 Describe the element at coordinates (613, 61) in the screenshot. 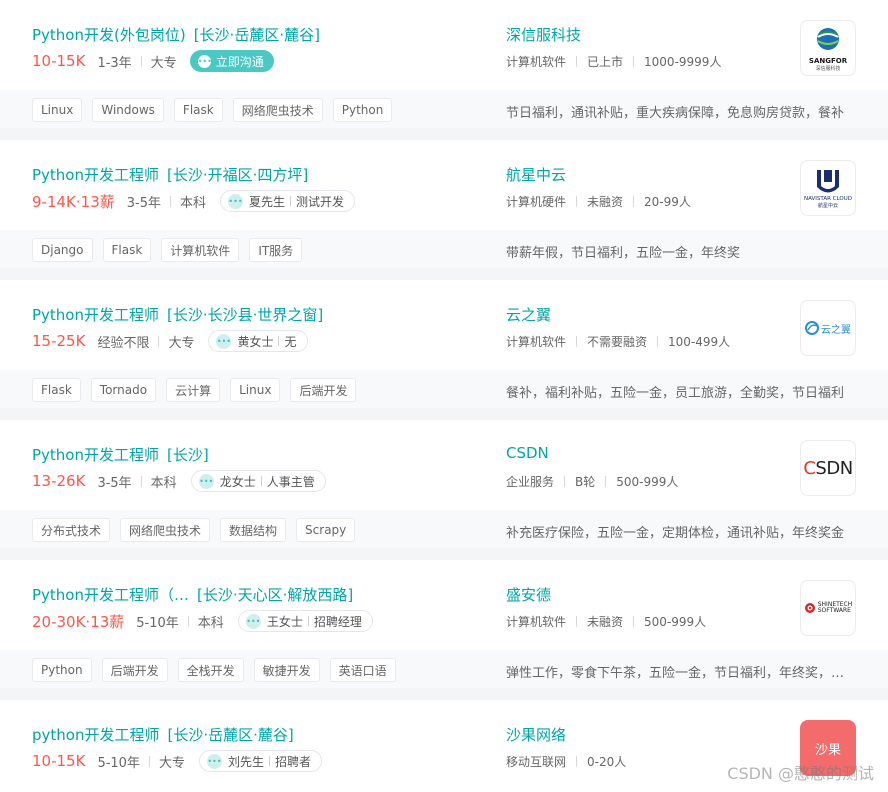

I see `company-info: 计算机软件 已上市 1000-9999人` at that location.